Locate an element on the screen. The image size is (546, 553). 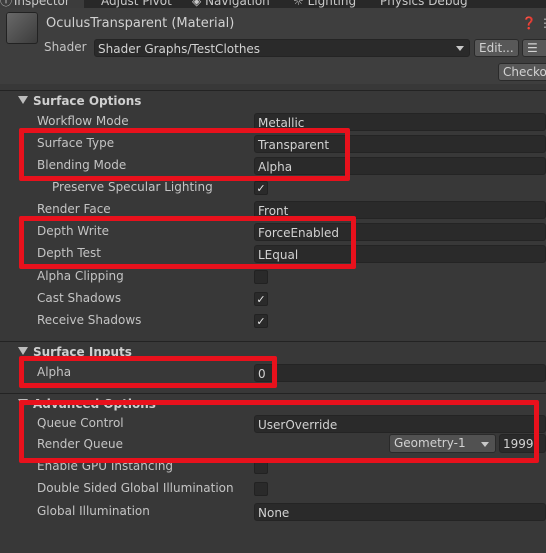
blending-mode-row: Blending Mode Alpha is located at coordinates (273, 166).